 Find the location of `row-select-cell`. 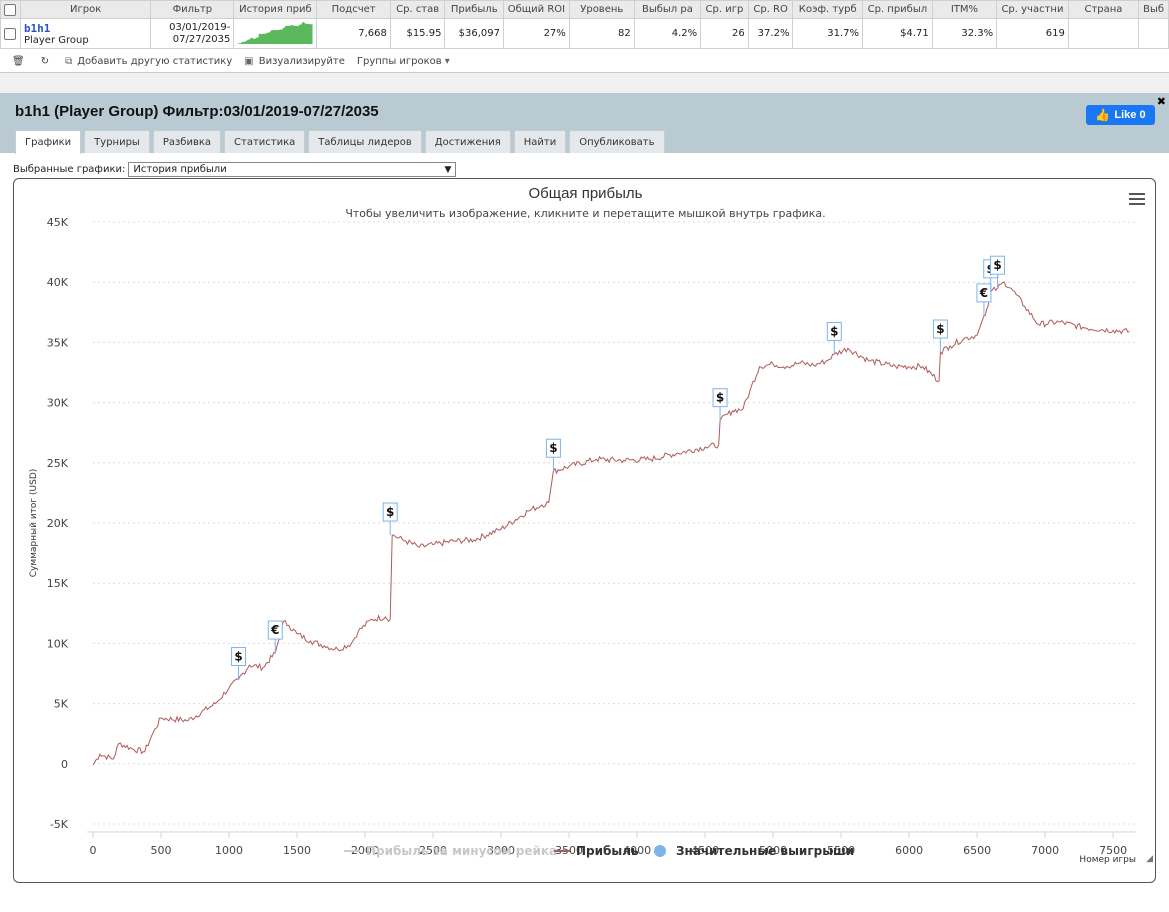

row-select-cell is located at coordinates (10, 33).